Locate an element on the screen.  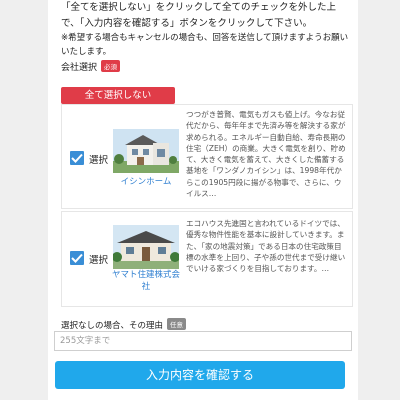
confirm-button: 入力内容を確認する is located at coordinates (200, 375).